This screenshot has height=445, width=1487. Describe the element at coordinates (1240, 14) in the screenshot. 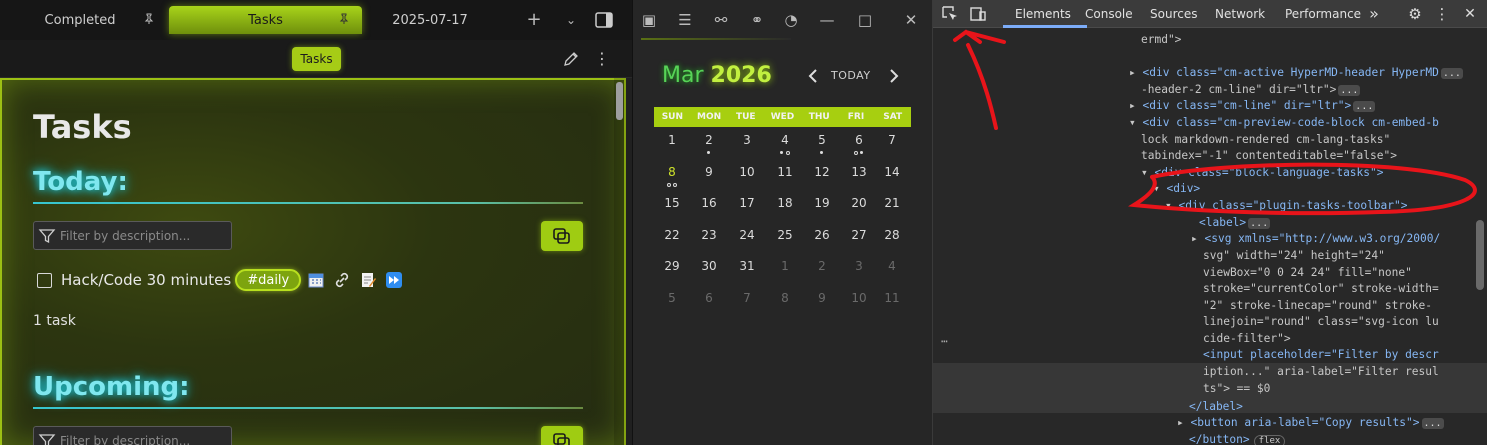

I see `tab-network: Network` at that location.